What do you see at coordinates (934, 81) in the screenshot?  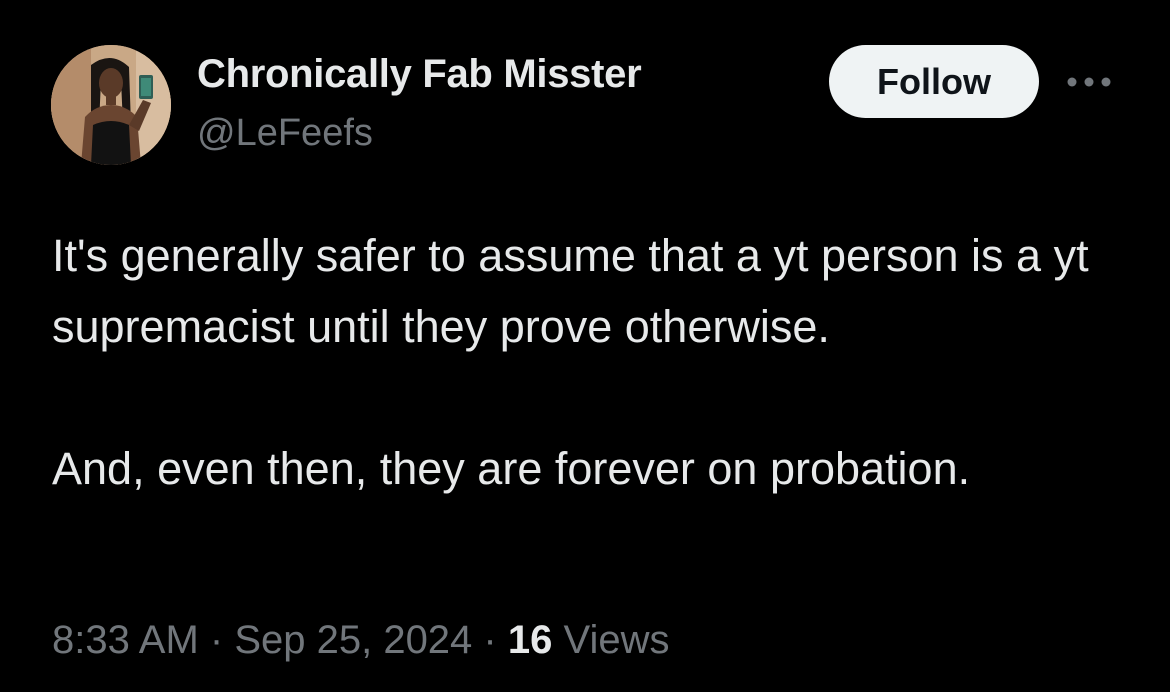 I see `follow-button: Follow` at bounding box center [934, 81].